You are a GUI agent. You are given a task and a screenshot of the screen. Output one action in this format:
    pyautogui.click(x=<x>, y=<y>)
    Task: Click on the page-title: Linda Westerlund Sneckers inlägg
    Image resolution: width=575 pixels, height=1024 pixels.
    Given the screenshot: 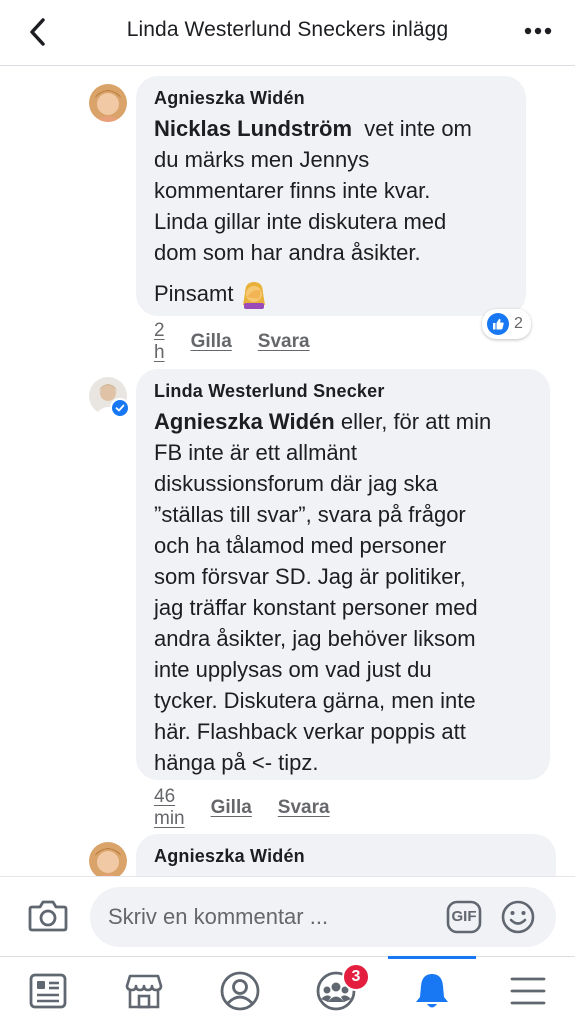 What is the action you would take?
    pyautogui.click(x=287, y=29)
    